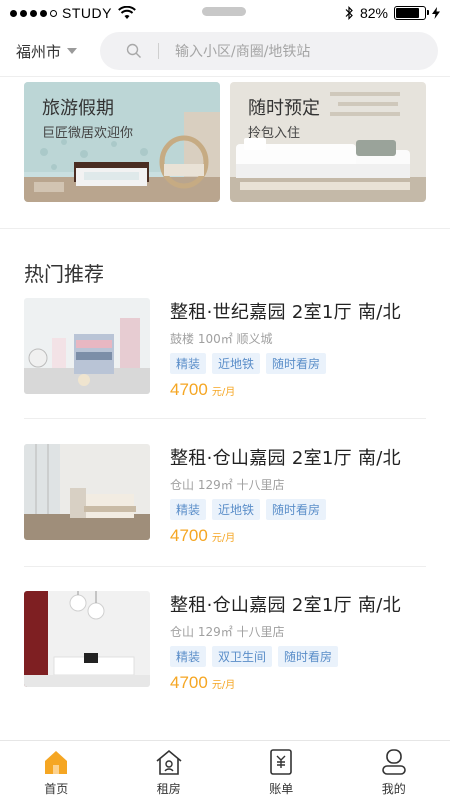  Describe the element at coordinates (242, 51) in the screenshot. I see `search-input: 输入小区/商圈/地铁站` at that location.